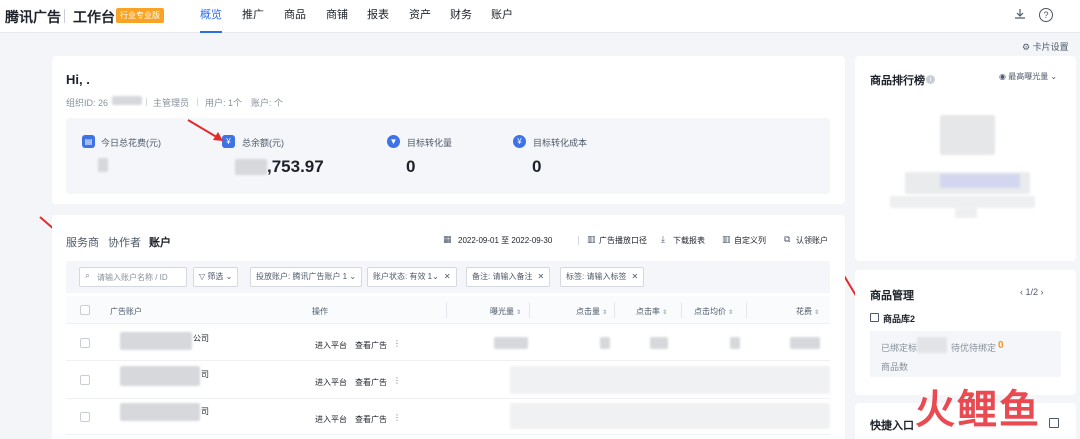 The image size is (1080, 439). I want to click on redacted-metric, so click(805, 343).